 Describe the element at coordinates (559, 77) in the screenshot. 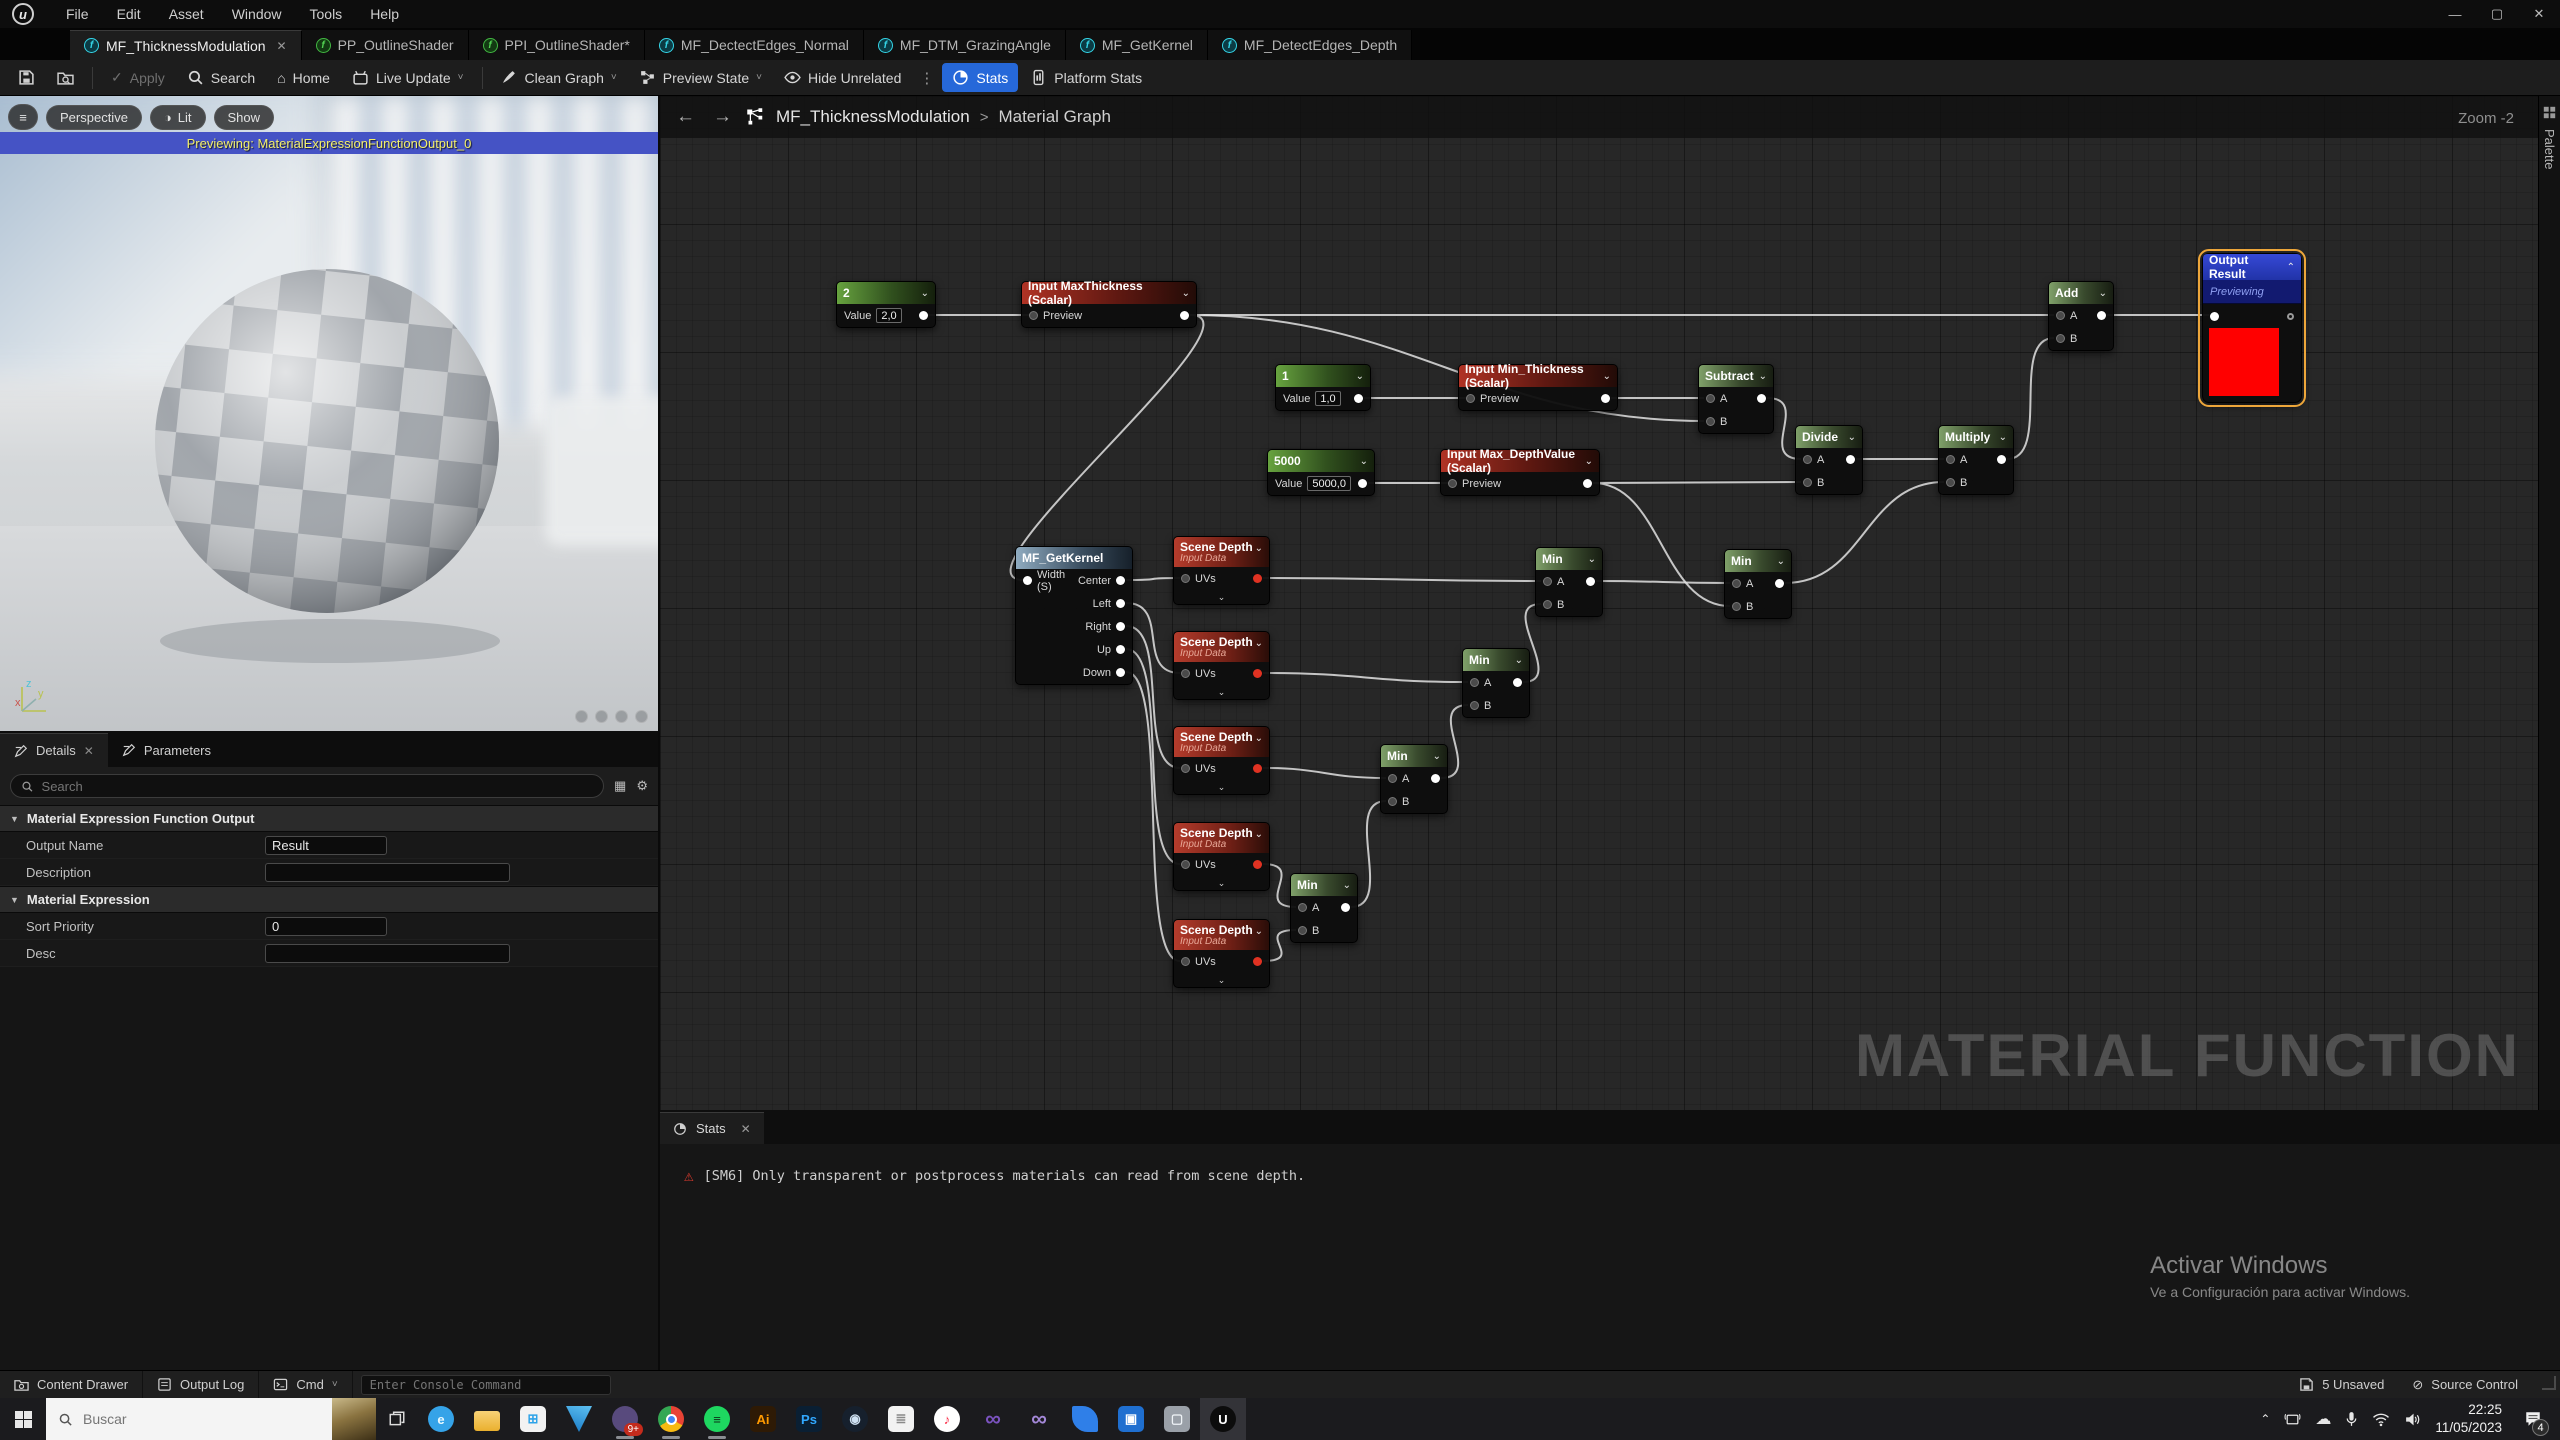

I see `clean-graph-button: Clean Graph ˅` at that location.